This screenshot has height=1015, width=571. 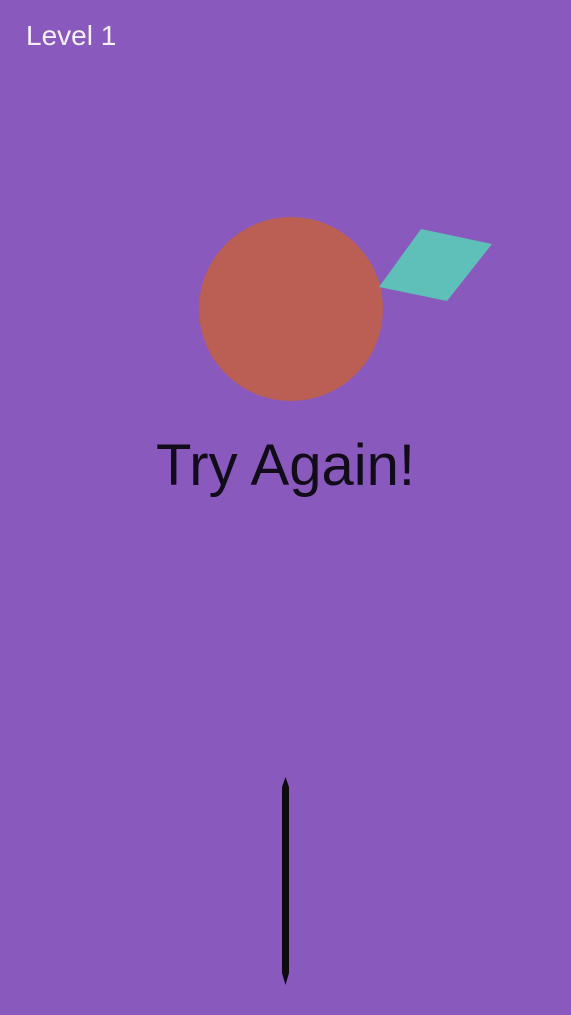 I want to click on level-indicator: Level 1, so click(x=71, y=35).